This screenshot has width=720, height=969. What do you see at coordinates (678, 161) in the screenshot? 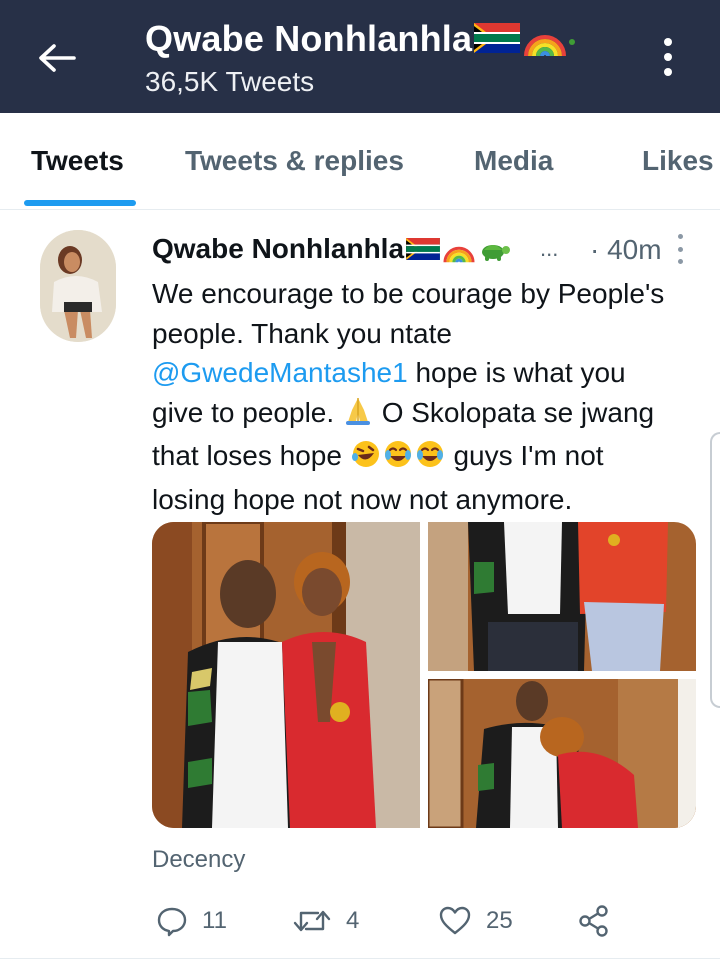
I see `tab-likes: Likes` at bounding box center [678, 161].